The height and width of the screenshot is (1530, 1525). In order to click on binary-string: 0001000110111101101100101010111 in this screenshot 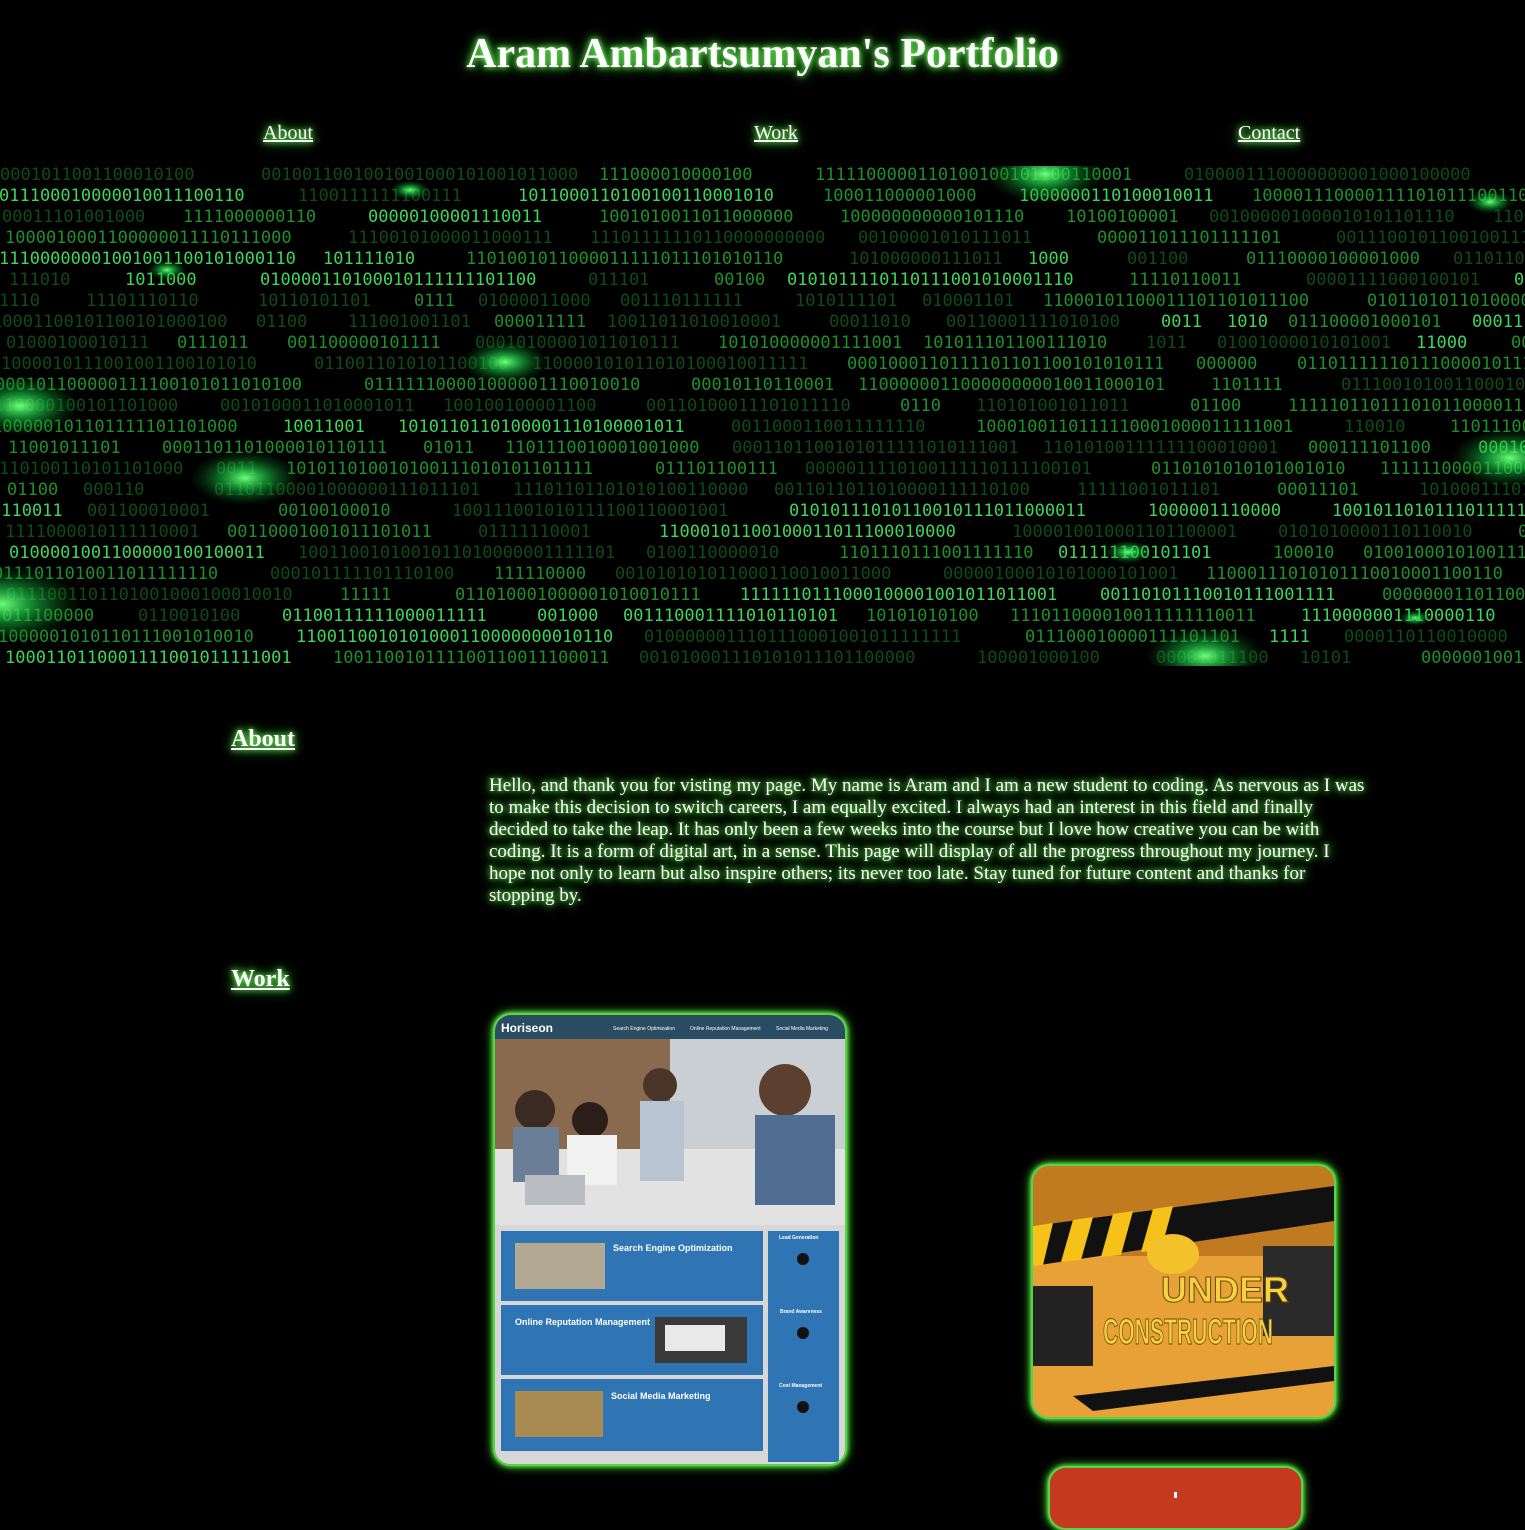, I will do `click(1005, 364)`.